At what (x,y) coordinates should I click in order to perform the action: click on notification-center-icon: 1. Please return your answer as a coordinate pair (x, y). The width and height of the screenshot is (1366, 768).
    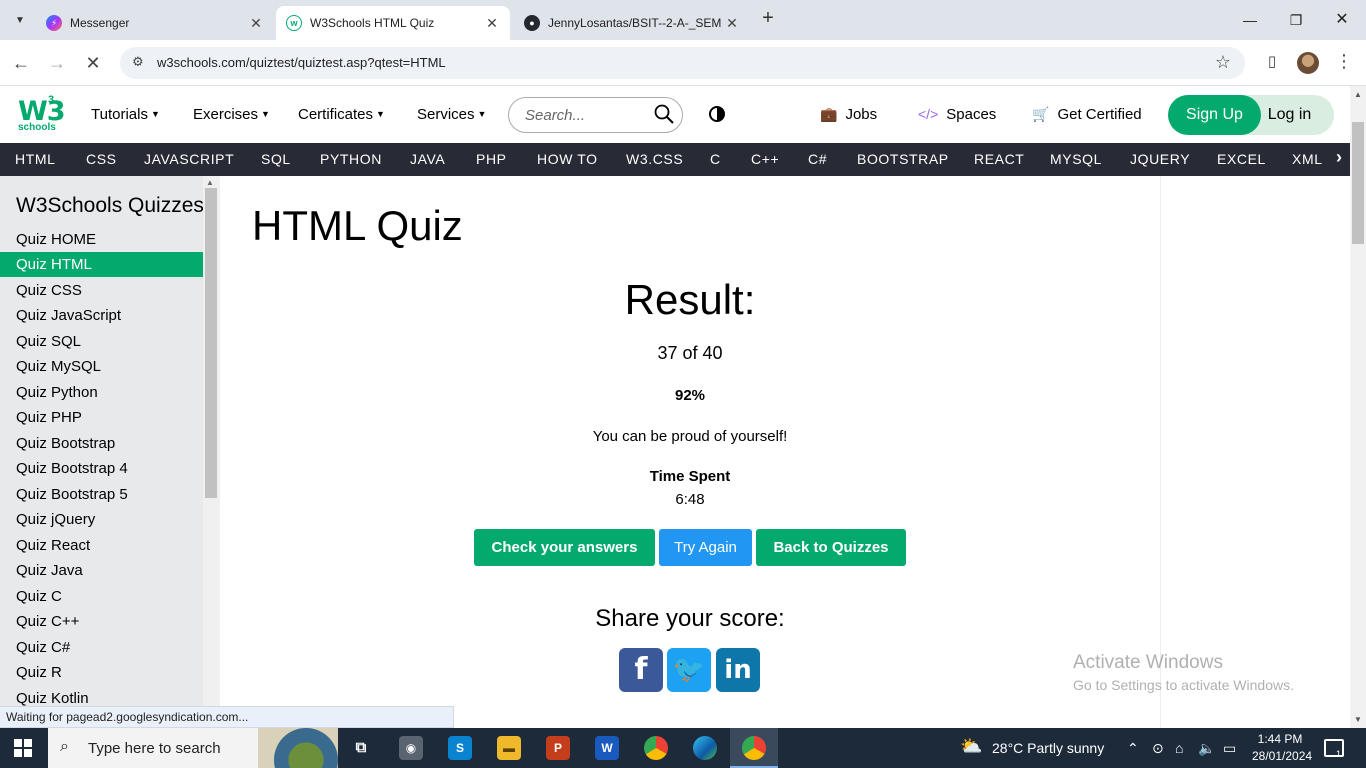
    Looking at the image, I should click on (1334, 749).